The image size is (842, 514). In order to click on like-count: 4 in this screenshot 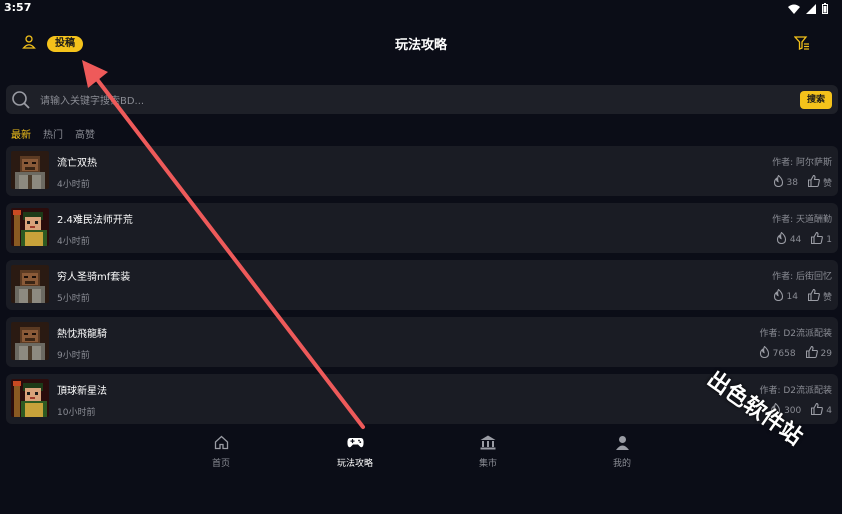, I will do `click(829, 410)`.